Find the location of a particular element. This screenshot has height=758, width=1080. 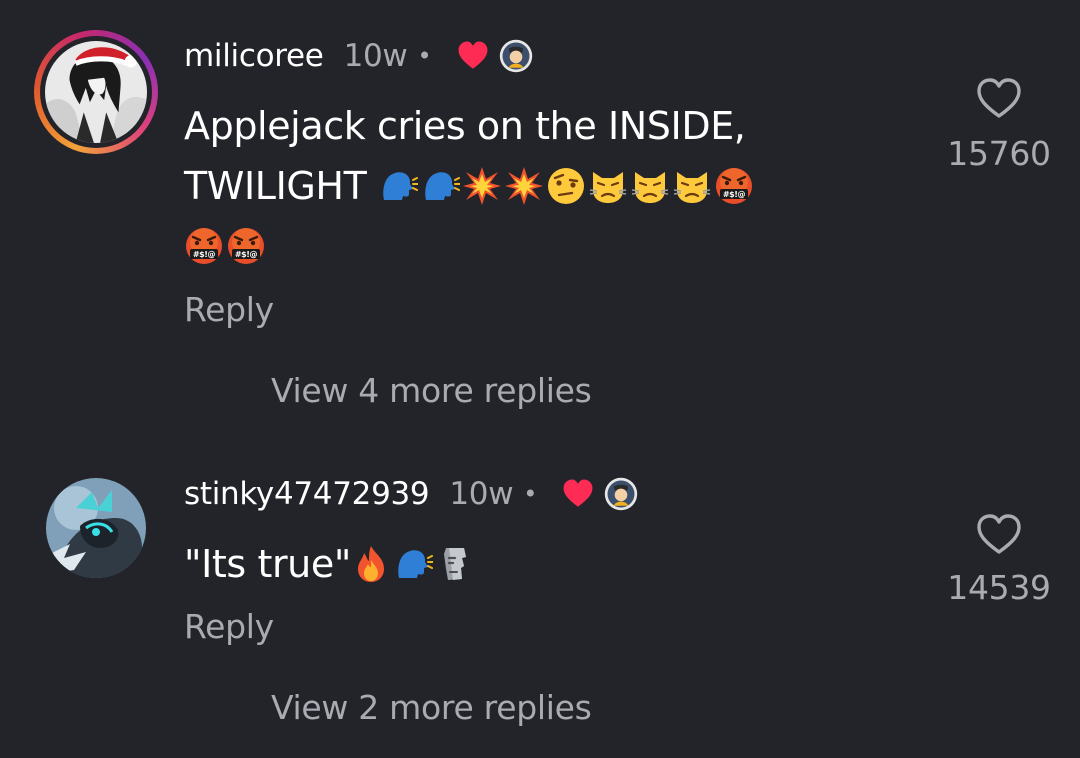

view-more-replies-button: View 4 more replies is located at coordinates (431, 390).